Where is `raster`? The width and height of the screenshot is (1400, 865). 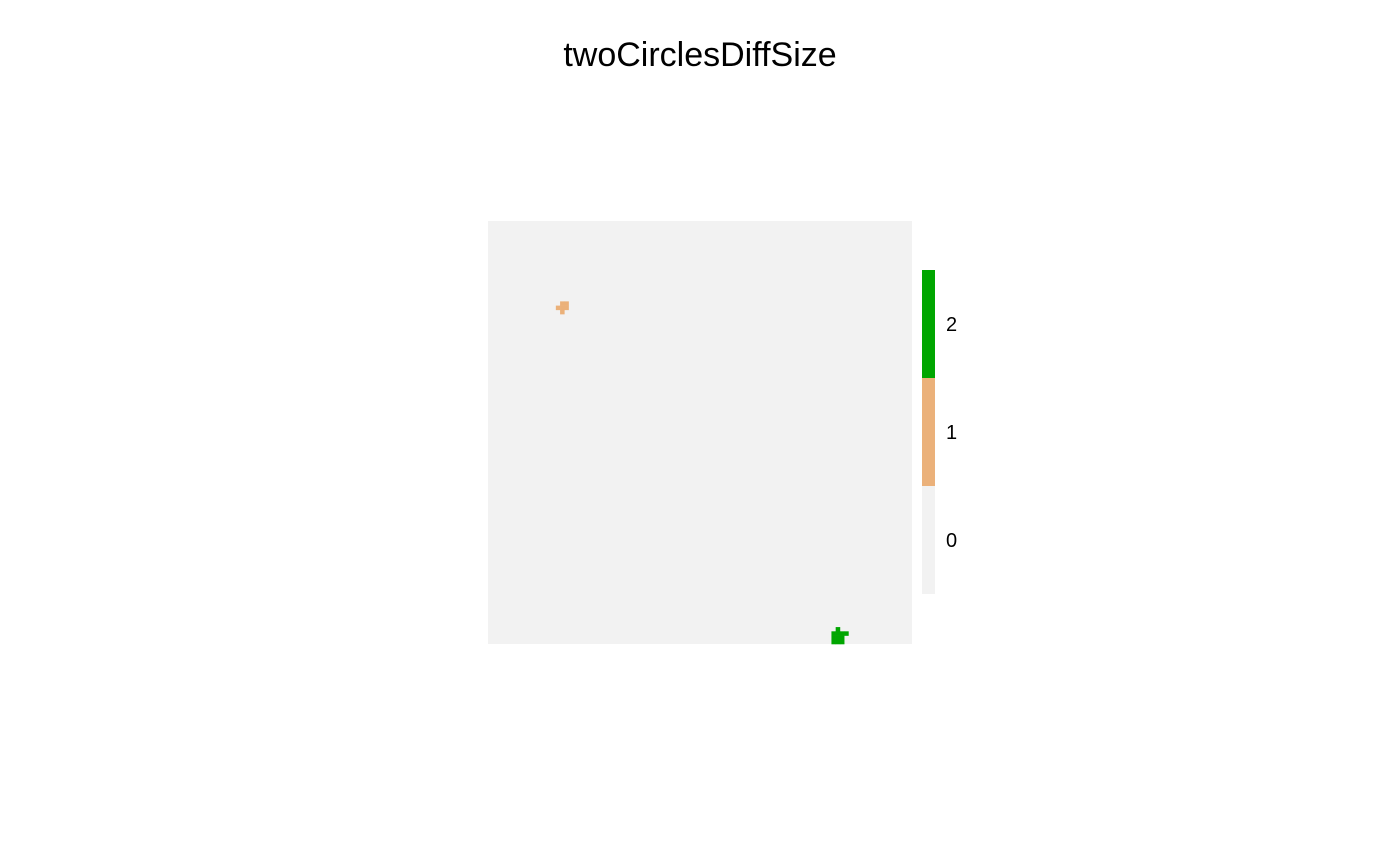 raster is located at coordinates (700, 433).